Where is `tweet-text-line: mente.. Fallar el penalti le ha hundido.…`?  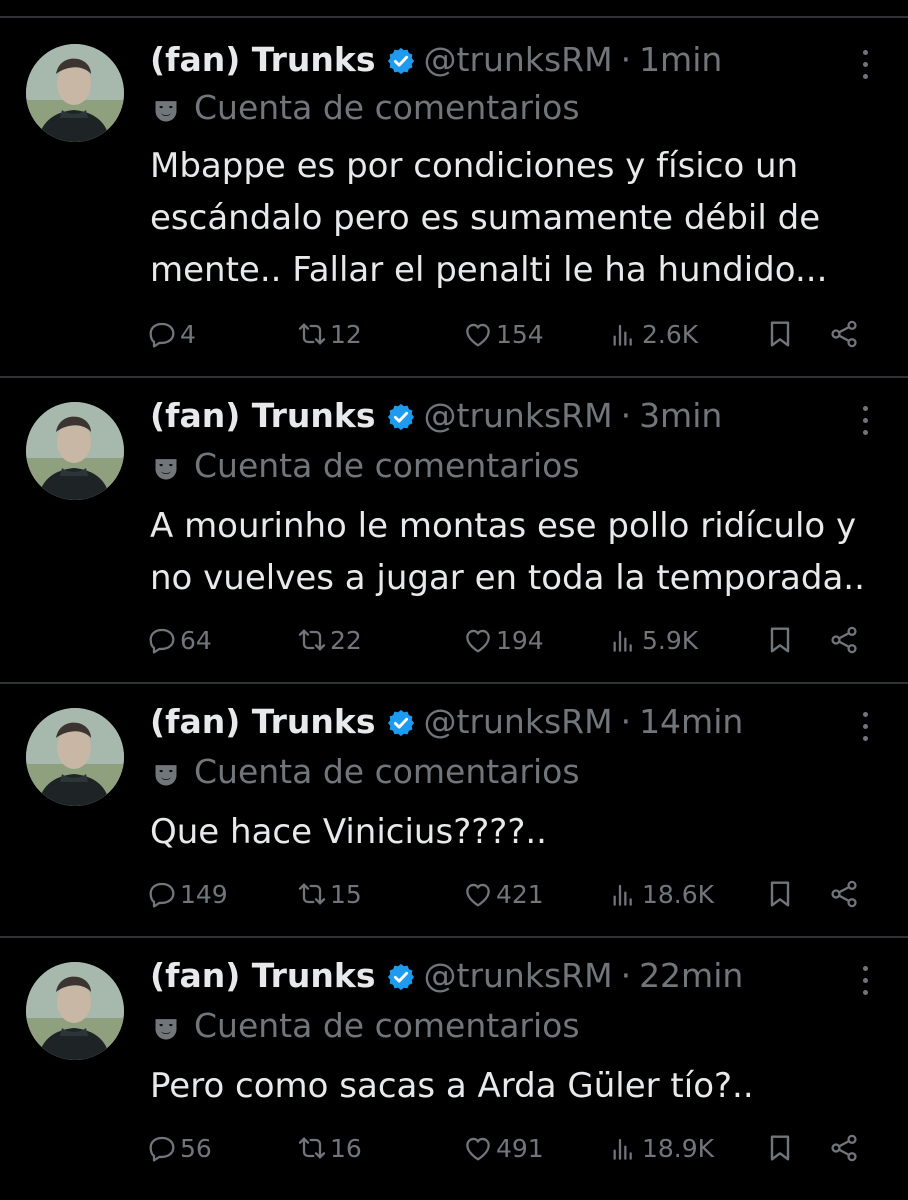
tweet-text-line: mente.. Fallar el penalti le ha hundido.… is located at coordinates (489, 270).